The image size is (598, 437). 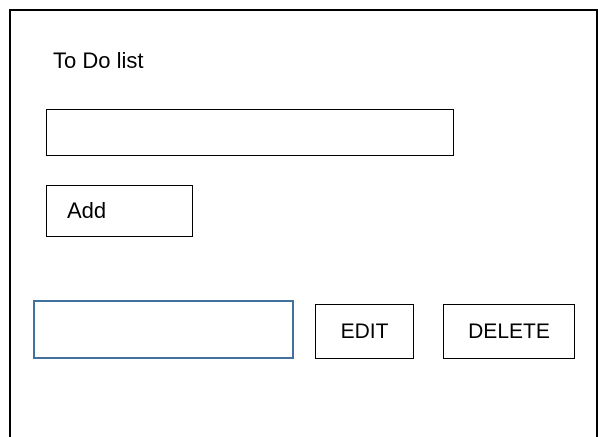 What do you see at coordinates (364, 331) in the screenshot?
I see `edit-button: EDIT` at bounding box center [364, 331].